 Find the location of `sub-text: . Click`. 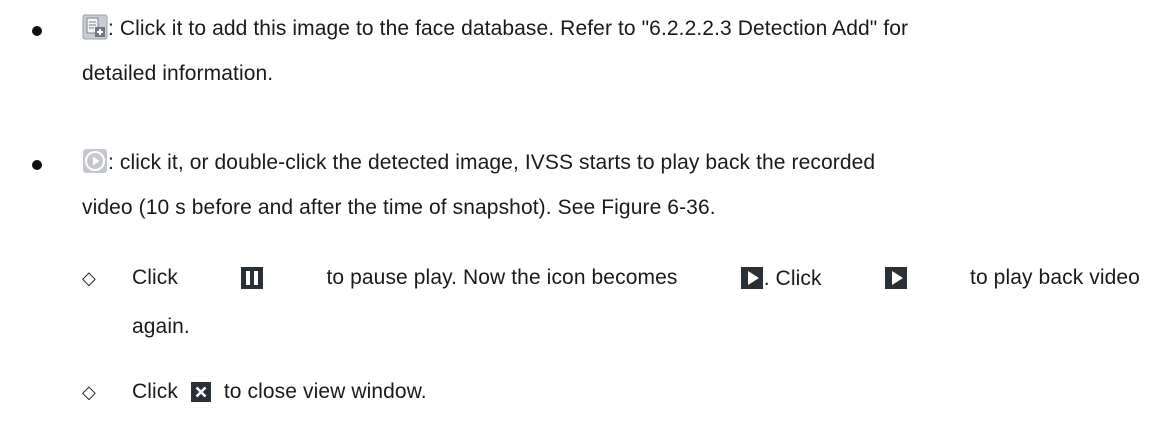

sub-text: . Click is located at coordinates (792, 278).